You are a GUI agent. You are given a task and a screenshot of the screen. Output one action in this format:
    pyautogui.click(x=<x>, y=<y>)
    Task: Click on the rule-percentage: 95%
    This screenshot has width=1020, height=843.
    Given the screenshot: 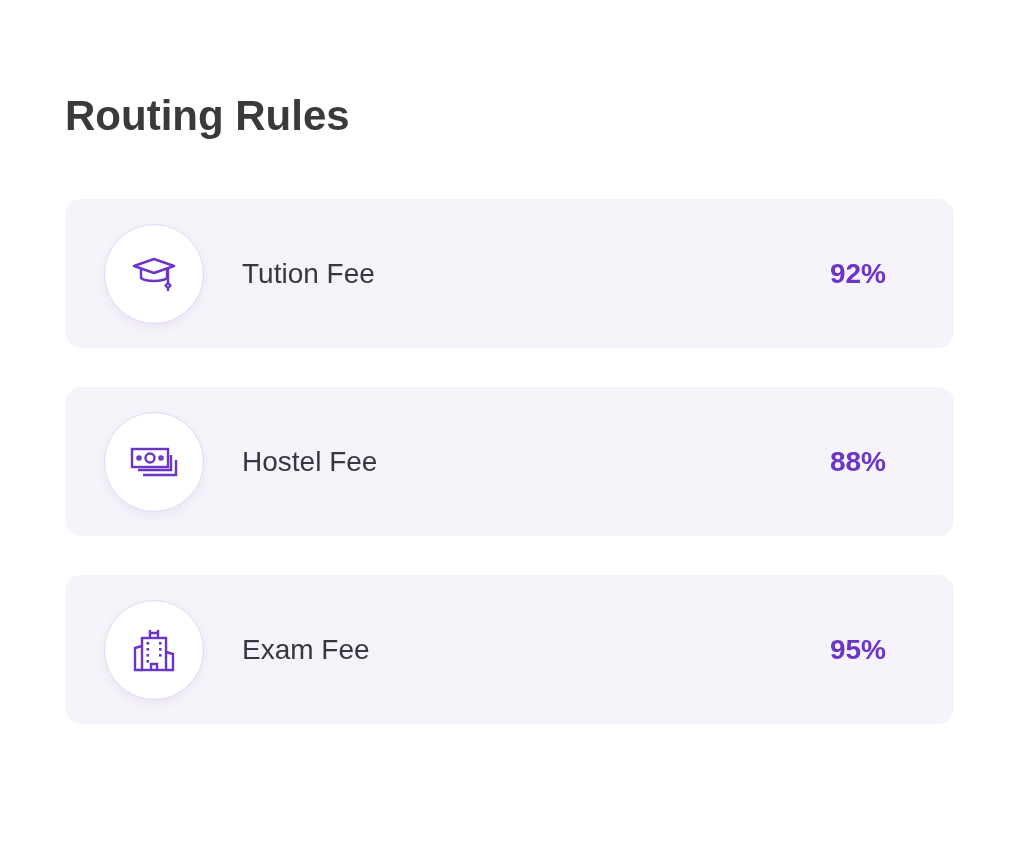 What is the action you would take?
    pyautogui.click(x=857, y=649)
    